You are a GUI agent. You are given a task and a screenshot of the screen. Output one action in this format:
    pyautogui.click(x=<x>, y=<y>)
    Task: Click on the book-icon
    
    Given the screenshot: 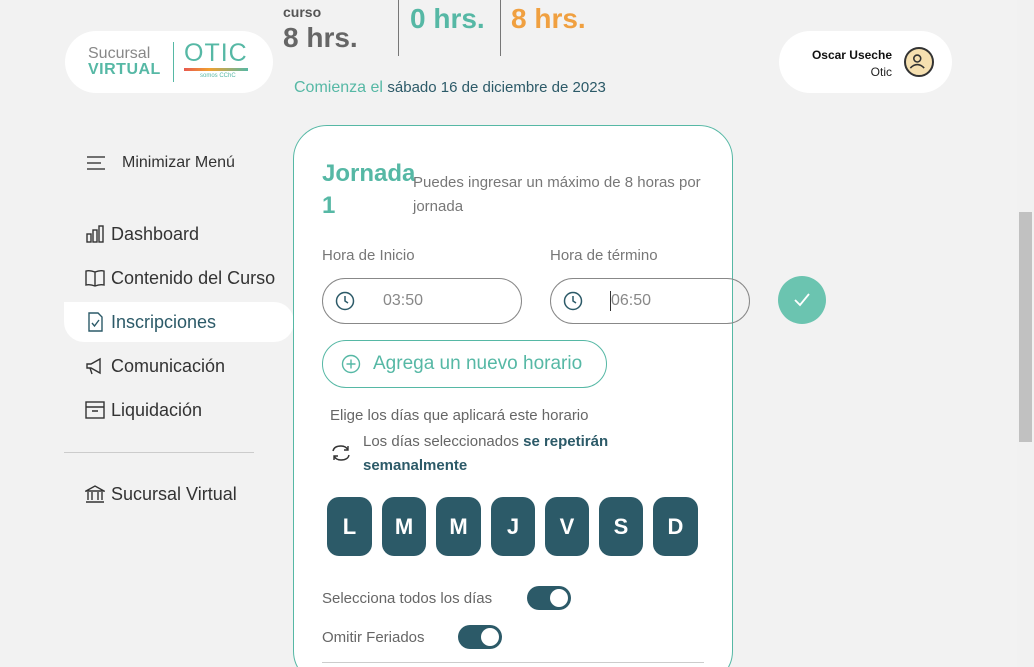 What is the action you would take?
    pyautogui.click(x=95, y=278)
    